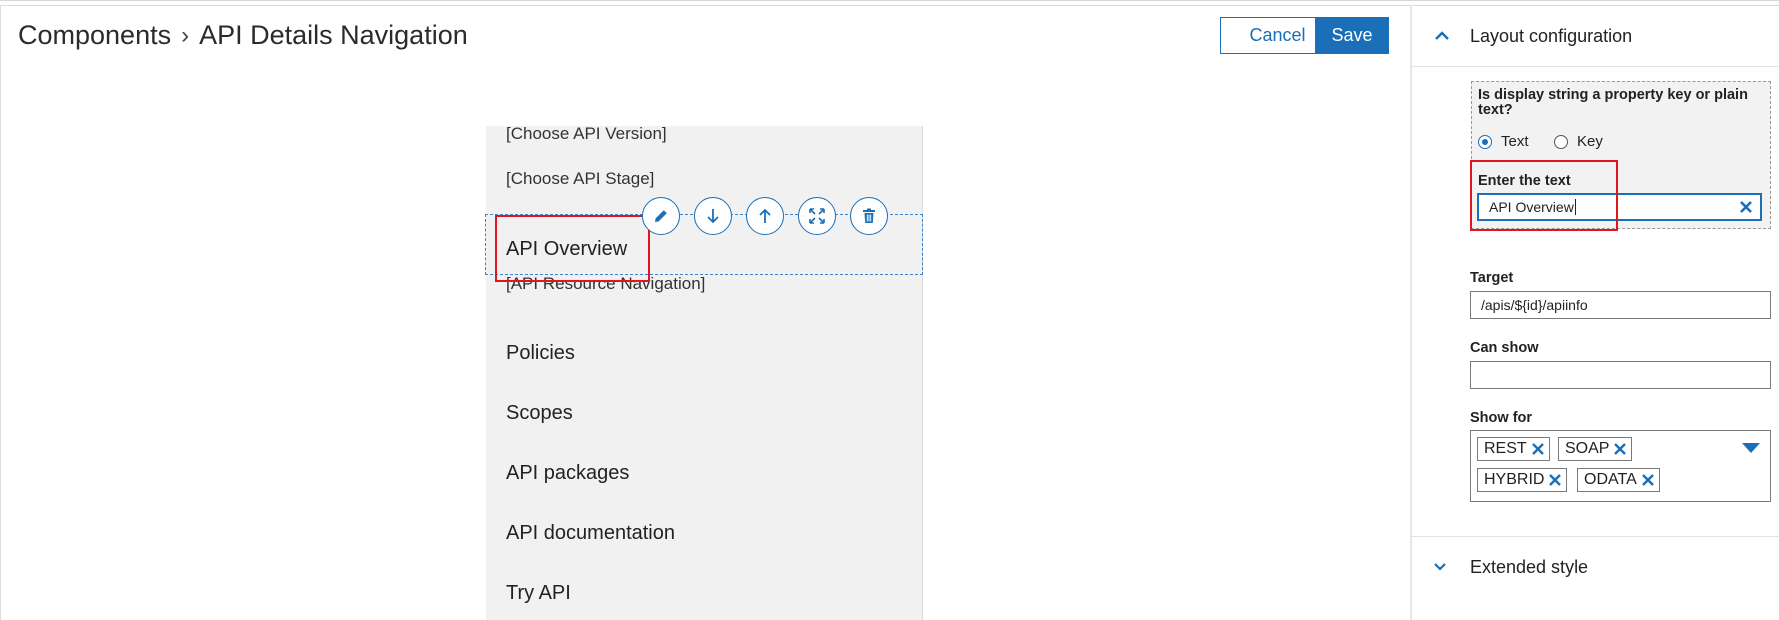  I want to click on tag-hybrid-label: HYBRID, so click(1514, 479).